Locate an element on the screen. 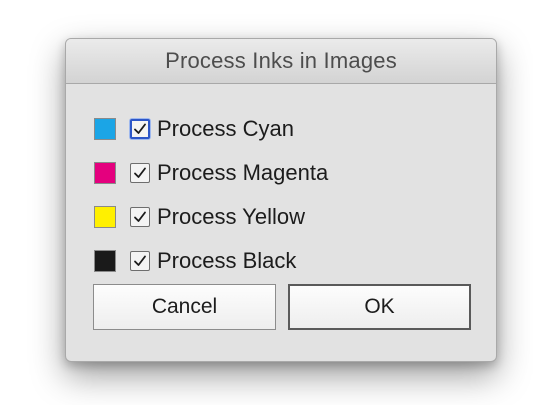 The width and height of the screenshot is (533, 405). ink-row-yellow: Process Yellow is located at coordinates (199, 217).